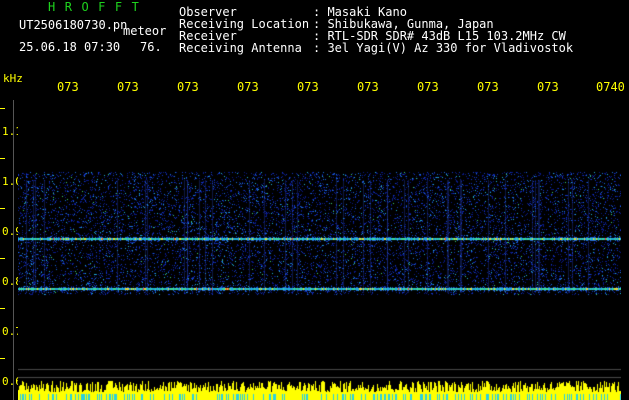 This screenshot has height=400, width=629. I want to click on time-tick: 0740, so click(610, 87).